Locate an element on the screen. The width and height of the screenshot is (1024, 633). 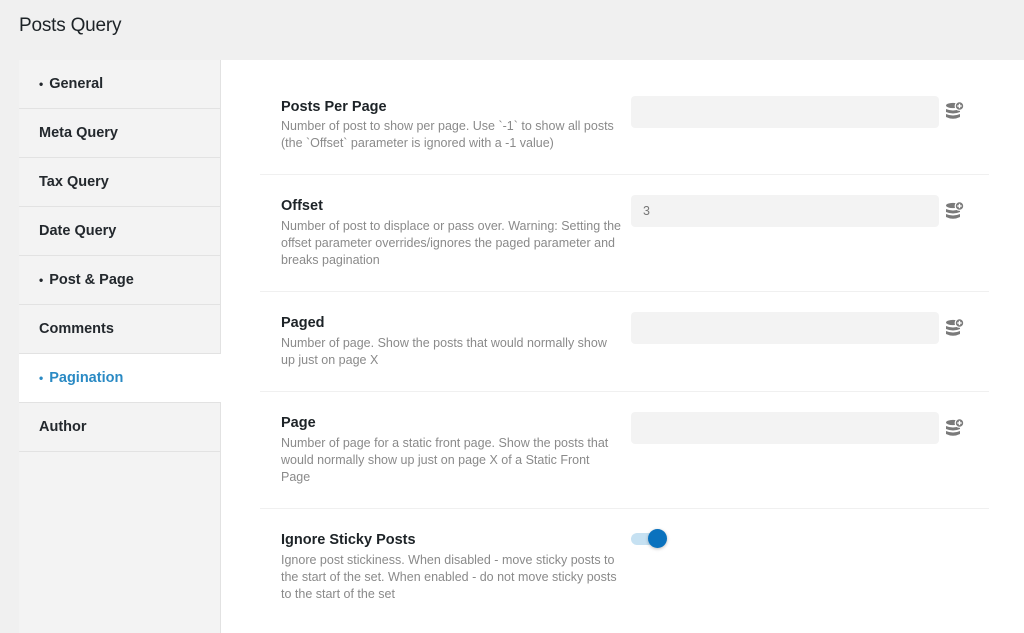
sidebar-item-meta-query: Meta Query is located at coordinates (119, 133).